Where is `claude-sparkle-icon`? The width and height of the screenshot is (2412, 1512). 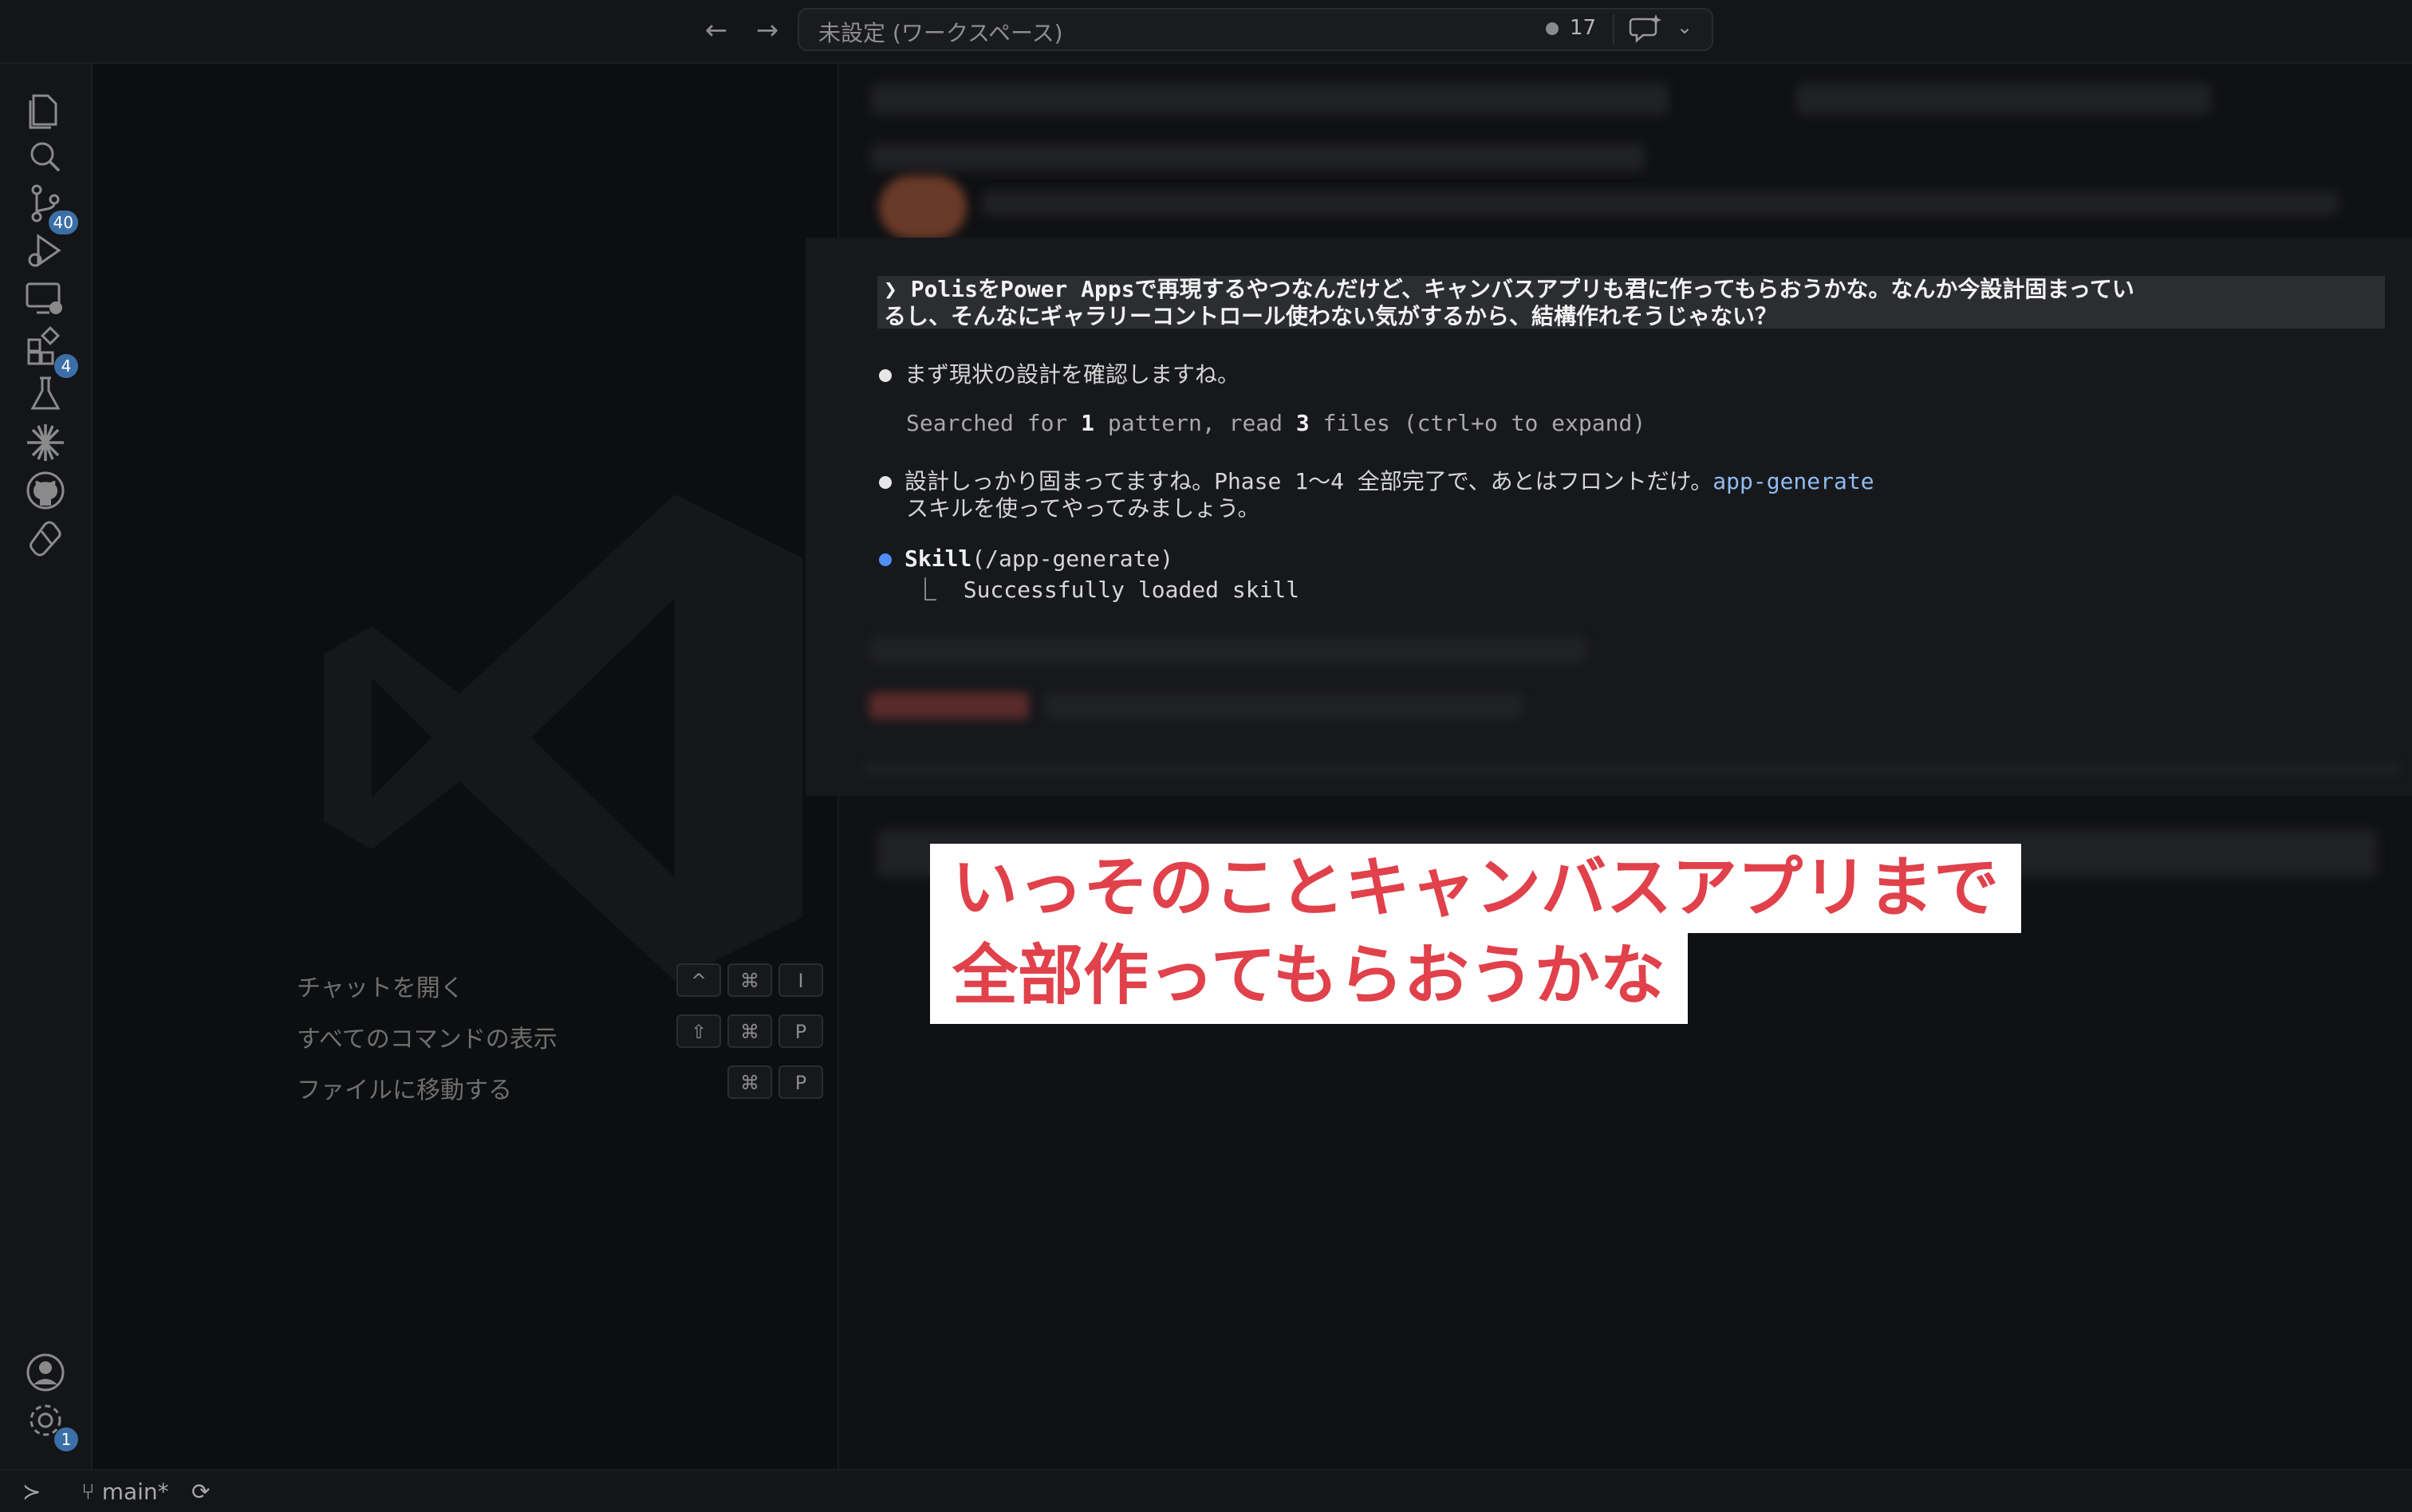
claude-sparkle-icon is located at coordinates (46, 443).